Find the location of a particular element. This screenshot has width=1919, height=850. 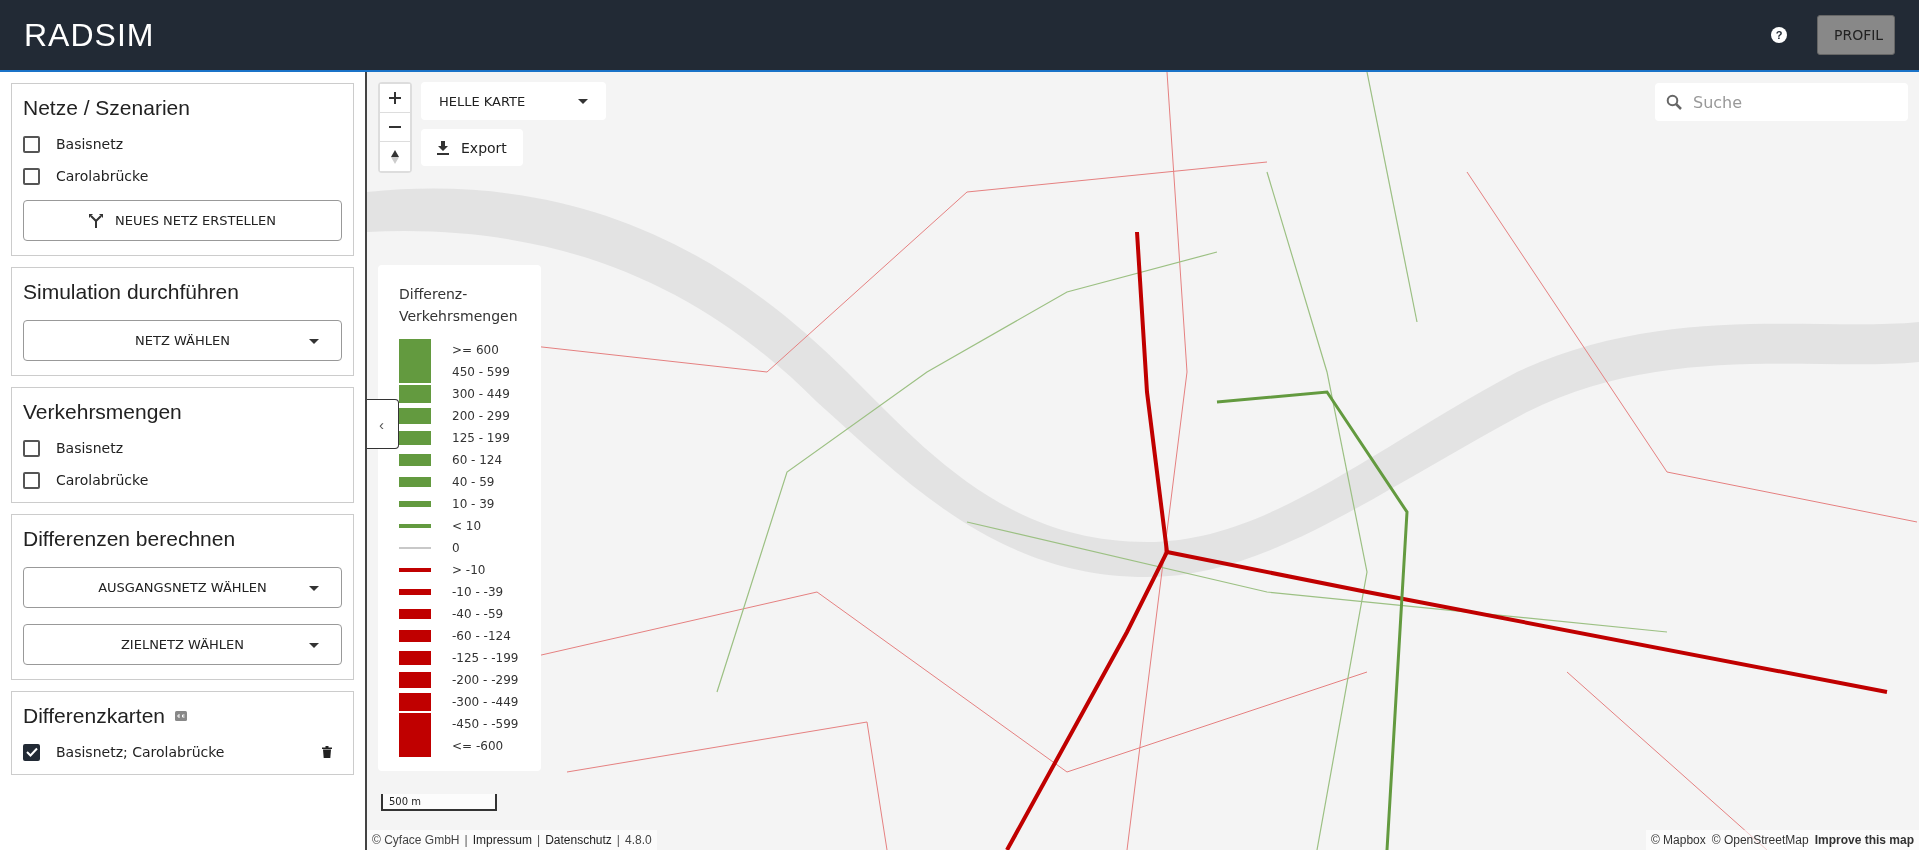

minus-icon is located at coordinates (395, 127).